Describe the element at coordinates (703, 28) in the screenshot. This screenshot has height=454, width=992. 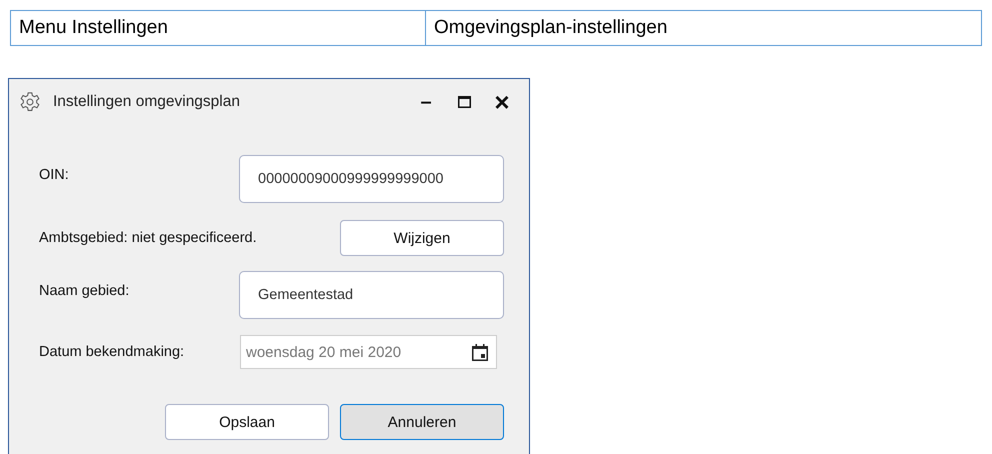
I see `table-cell: Omgevingsplan-instellingen` at that location.